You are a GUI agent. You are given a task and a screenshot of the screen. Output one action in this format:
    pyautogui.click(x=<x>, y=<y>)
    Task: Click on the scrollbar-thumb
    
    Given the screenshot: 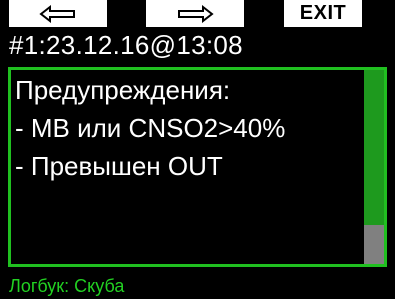 What is the action you would take?
    pyautogui.click(x=374, y=147)
    